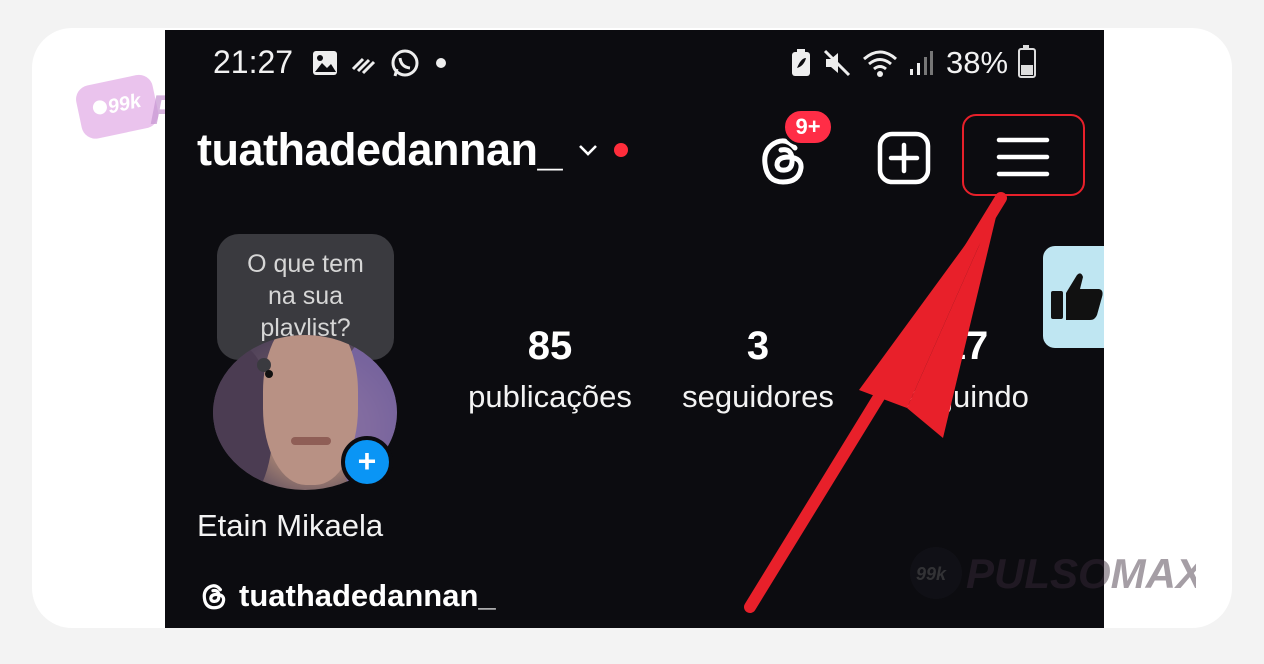 This screenshot has width=1264, height=664. What do you see at coordinates (550, 371) in the screenshot?
I see `posts-stat: 85 publicações` at bounding box center [550, 371].